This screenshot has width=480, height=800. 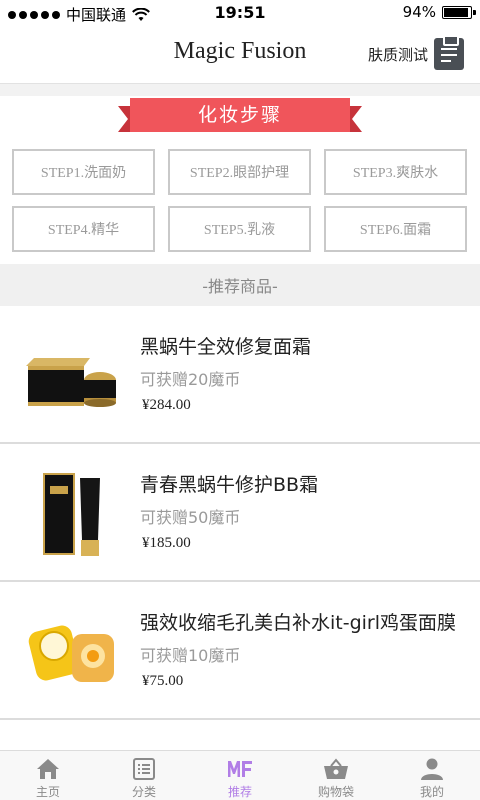 What do you see at coordinates (83, 229) in the screenshot?
I see `step-4-button: STEP4.精华` at bounding box center [83, 229].